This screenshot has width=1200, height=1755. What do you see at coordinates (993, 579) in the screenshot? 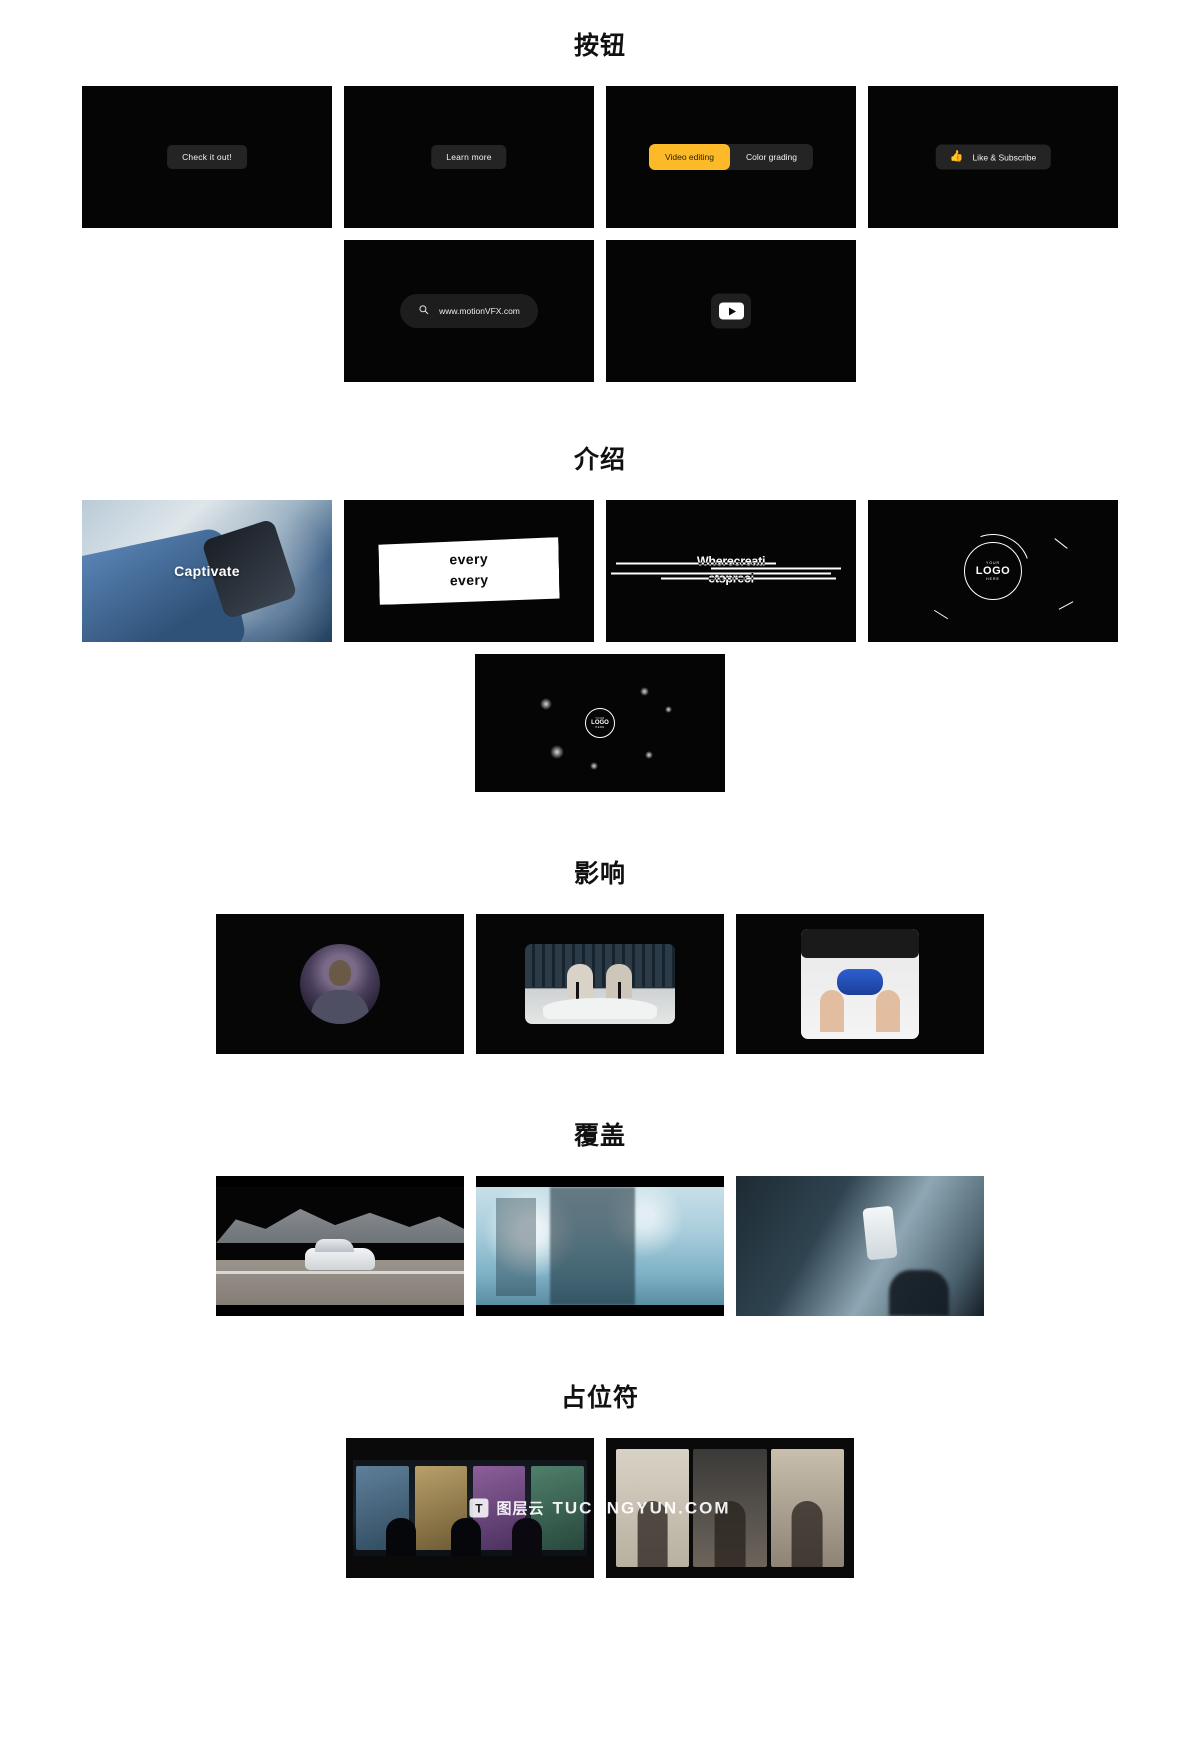
I see `logo-ring-sub: HERE` at bounding box center [993, 579].